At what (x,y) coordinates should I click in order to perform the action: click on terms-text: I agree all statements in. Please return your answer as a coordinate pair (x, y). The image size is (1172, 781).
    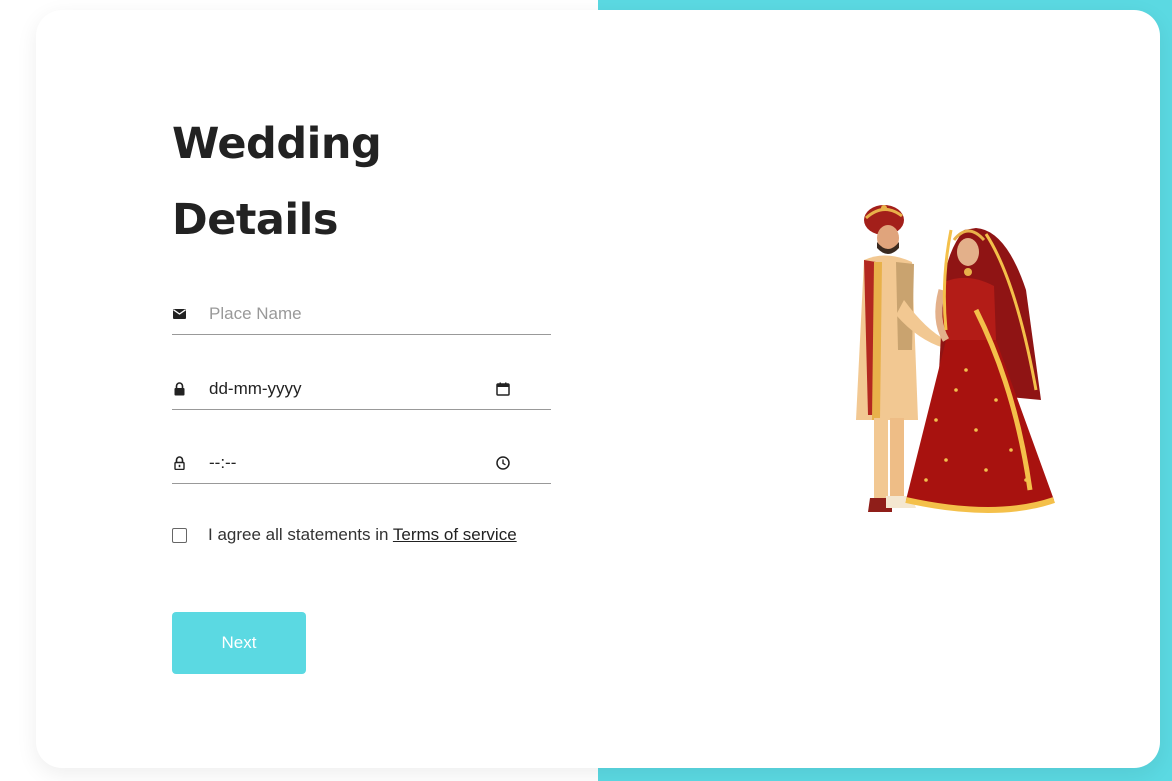
    Looking at the image, I should click on (300, 534).